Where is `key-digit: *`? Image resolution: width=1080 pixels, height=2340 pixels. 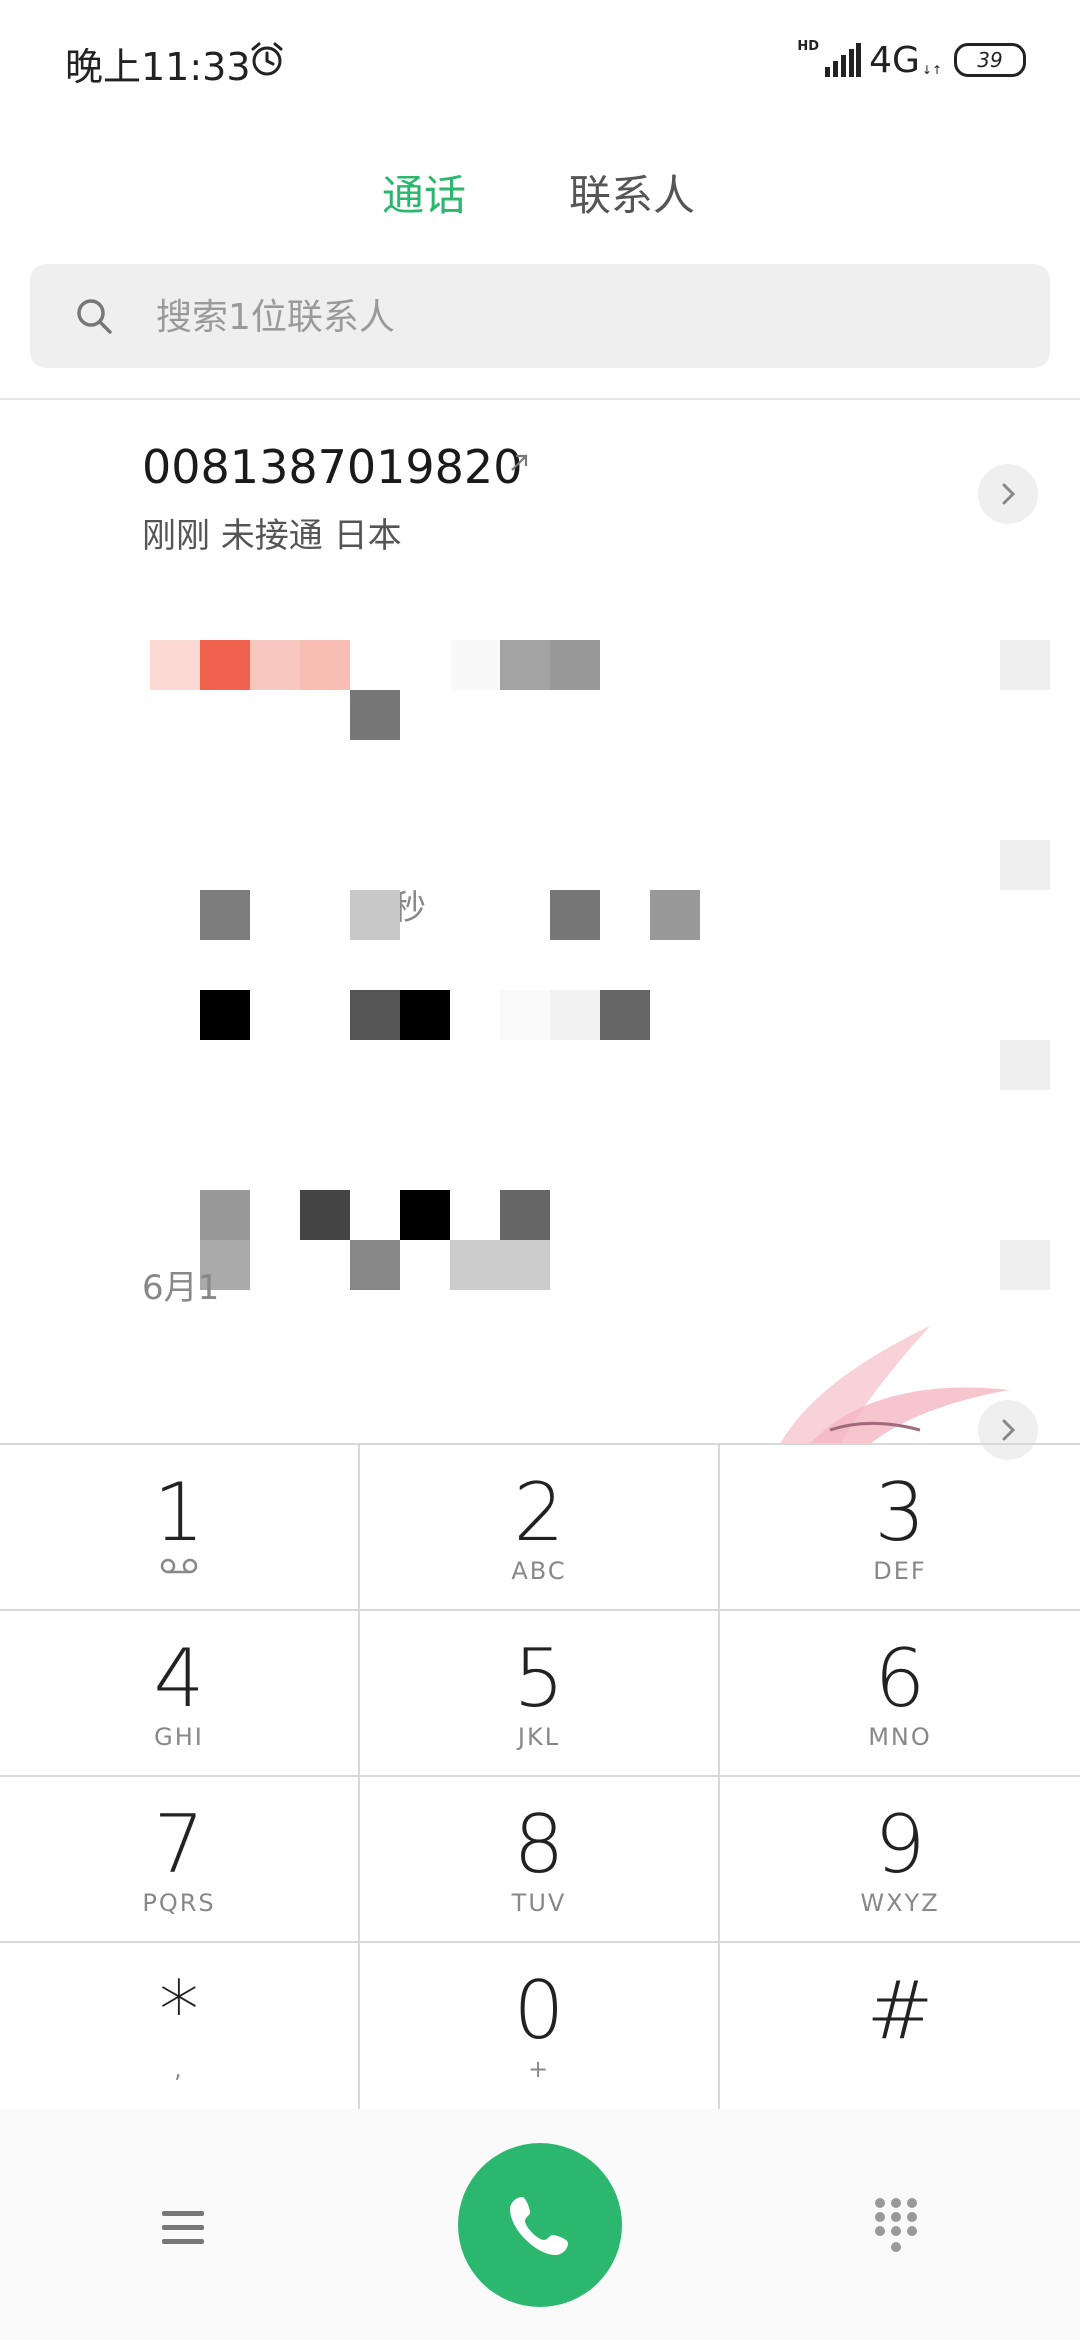
key-digit: * is located at coordinates (179, 2010).